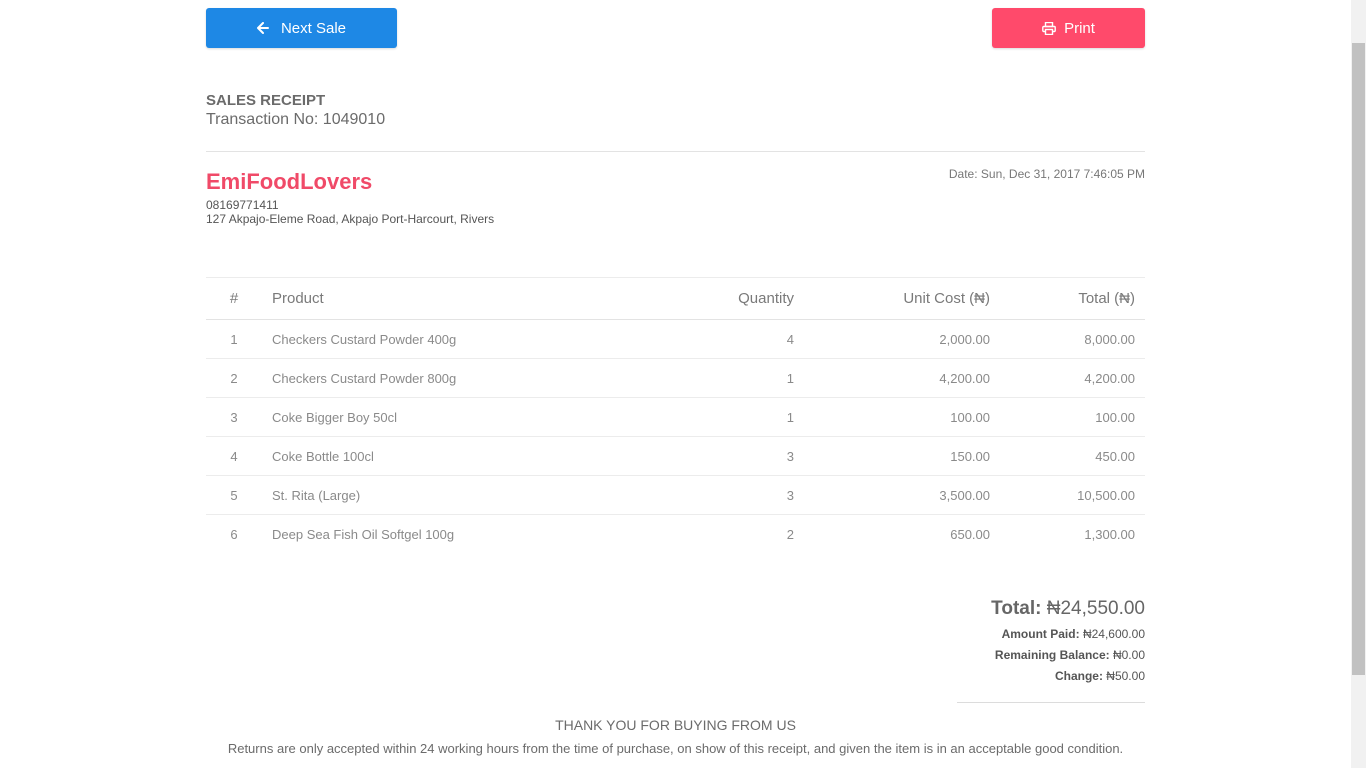 This screenshot has width=1366, height=768. I want to click on total-line: Total: ₦24,550.00, so click(1068, 611).